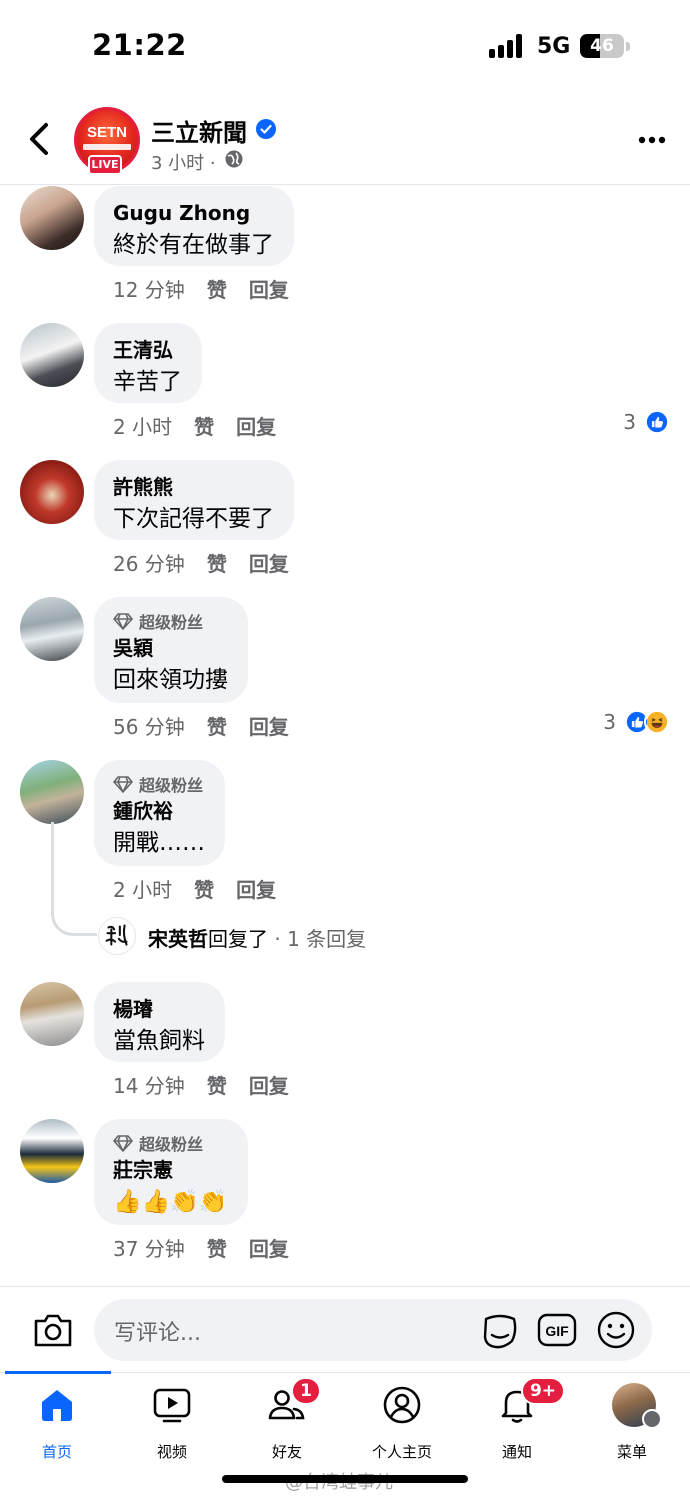 This screenshot has width=690, height=1496. I want to click on commenter-name: 許熊熊, so click(193, 487).